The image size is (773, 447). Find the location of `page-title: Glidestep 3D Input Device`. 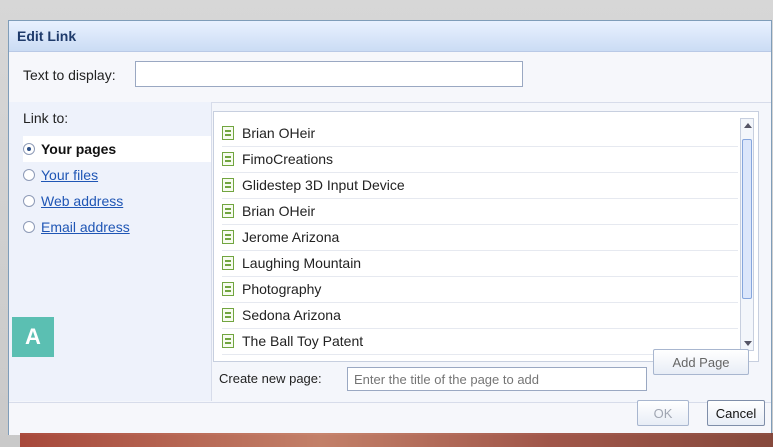

page-title: Glidestep 3D Input Device is located at coordinates (323, 185).